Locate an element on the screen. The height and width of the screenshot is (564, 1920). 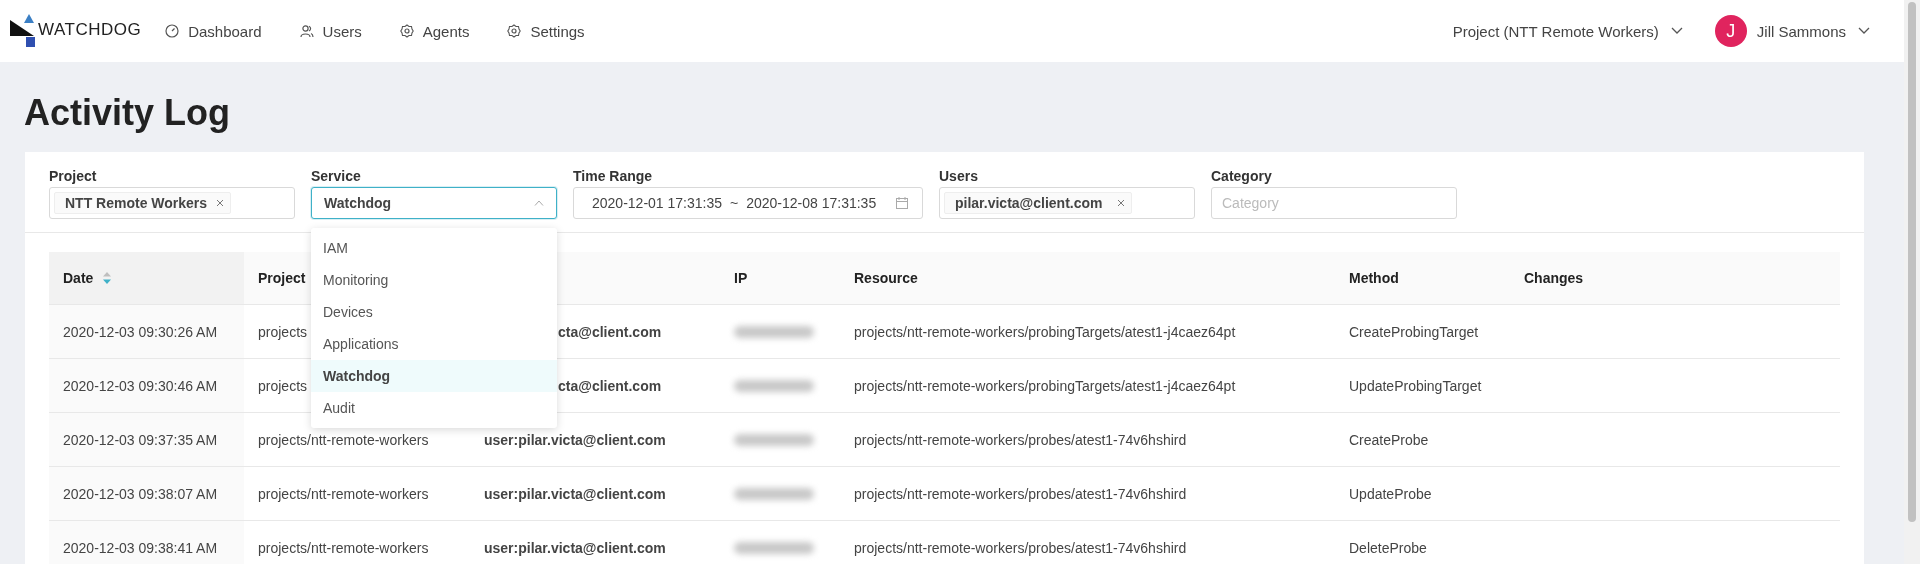
table-cell: 2020-12-03 09:37:35 AM is located at coordinates (140, 439).